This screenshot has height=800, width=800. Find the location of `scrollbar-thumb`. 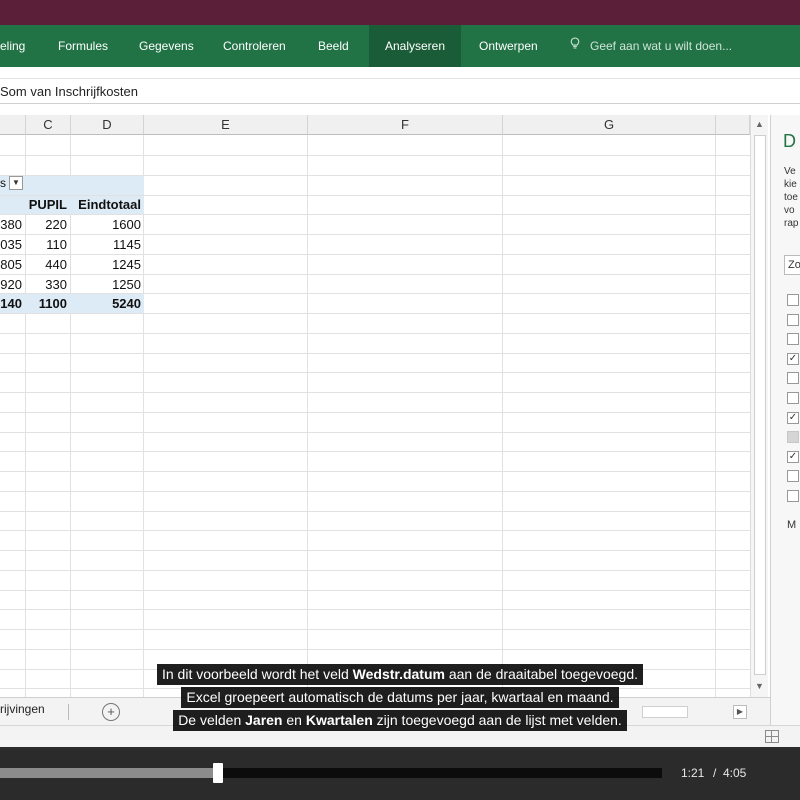

scrollbar-thumb is located at coordinates (760, 405).